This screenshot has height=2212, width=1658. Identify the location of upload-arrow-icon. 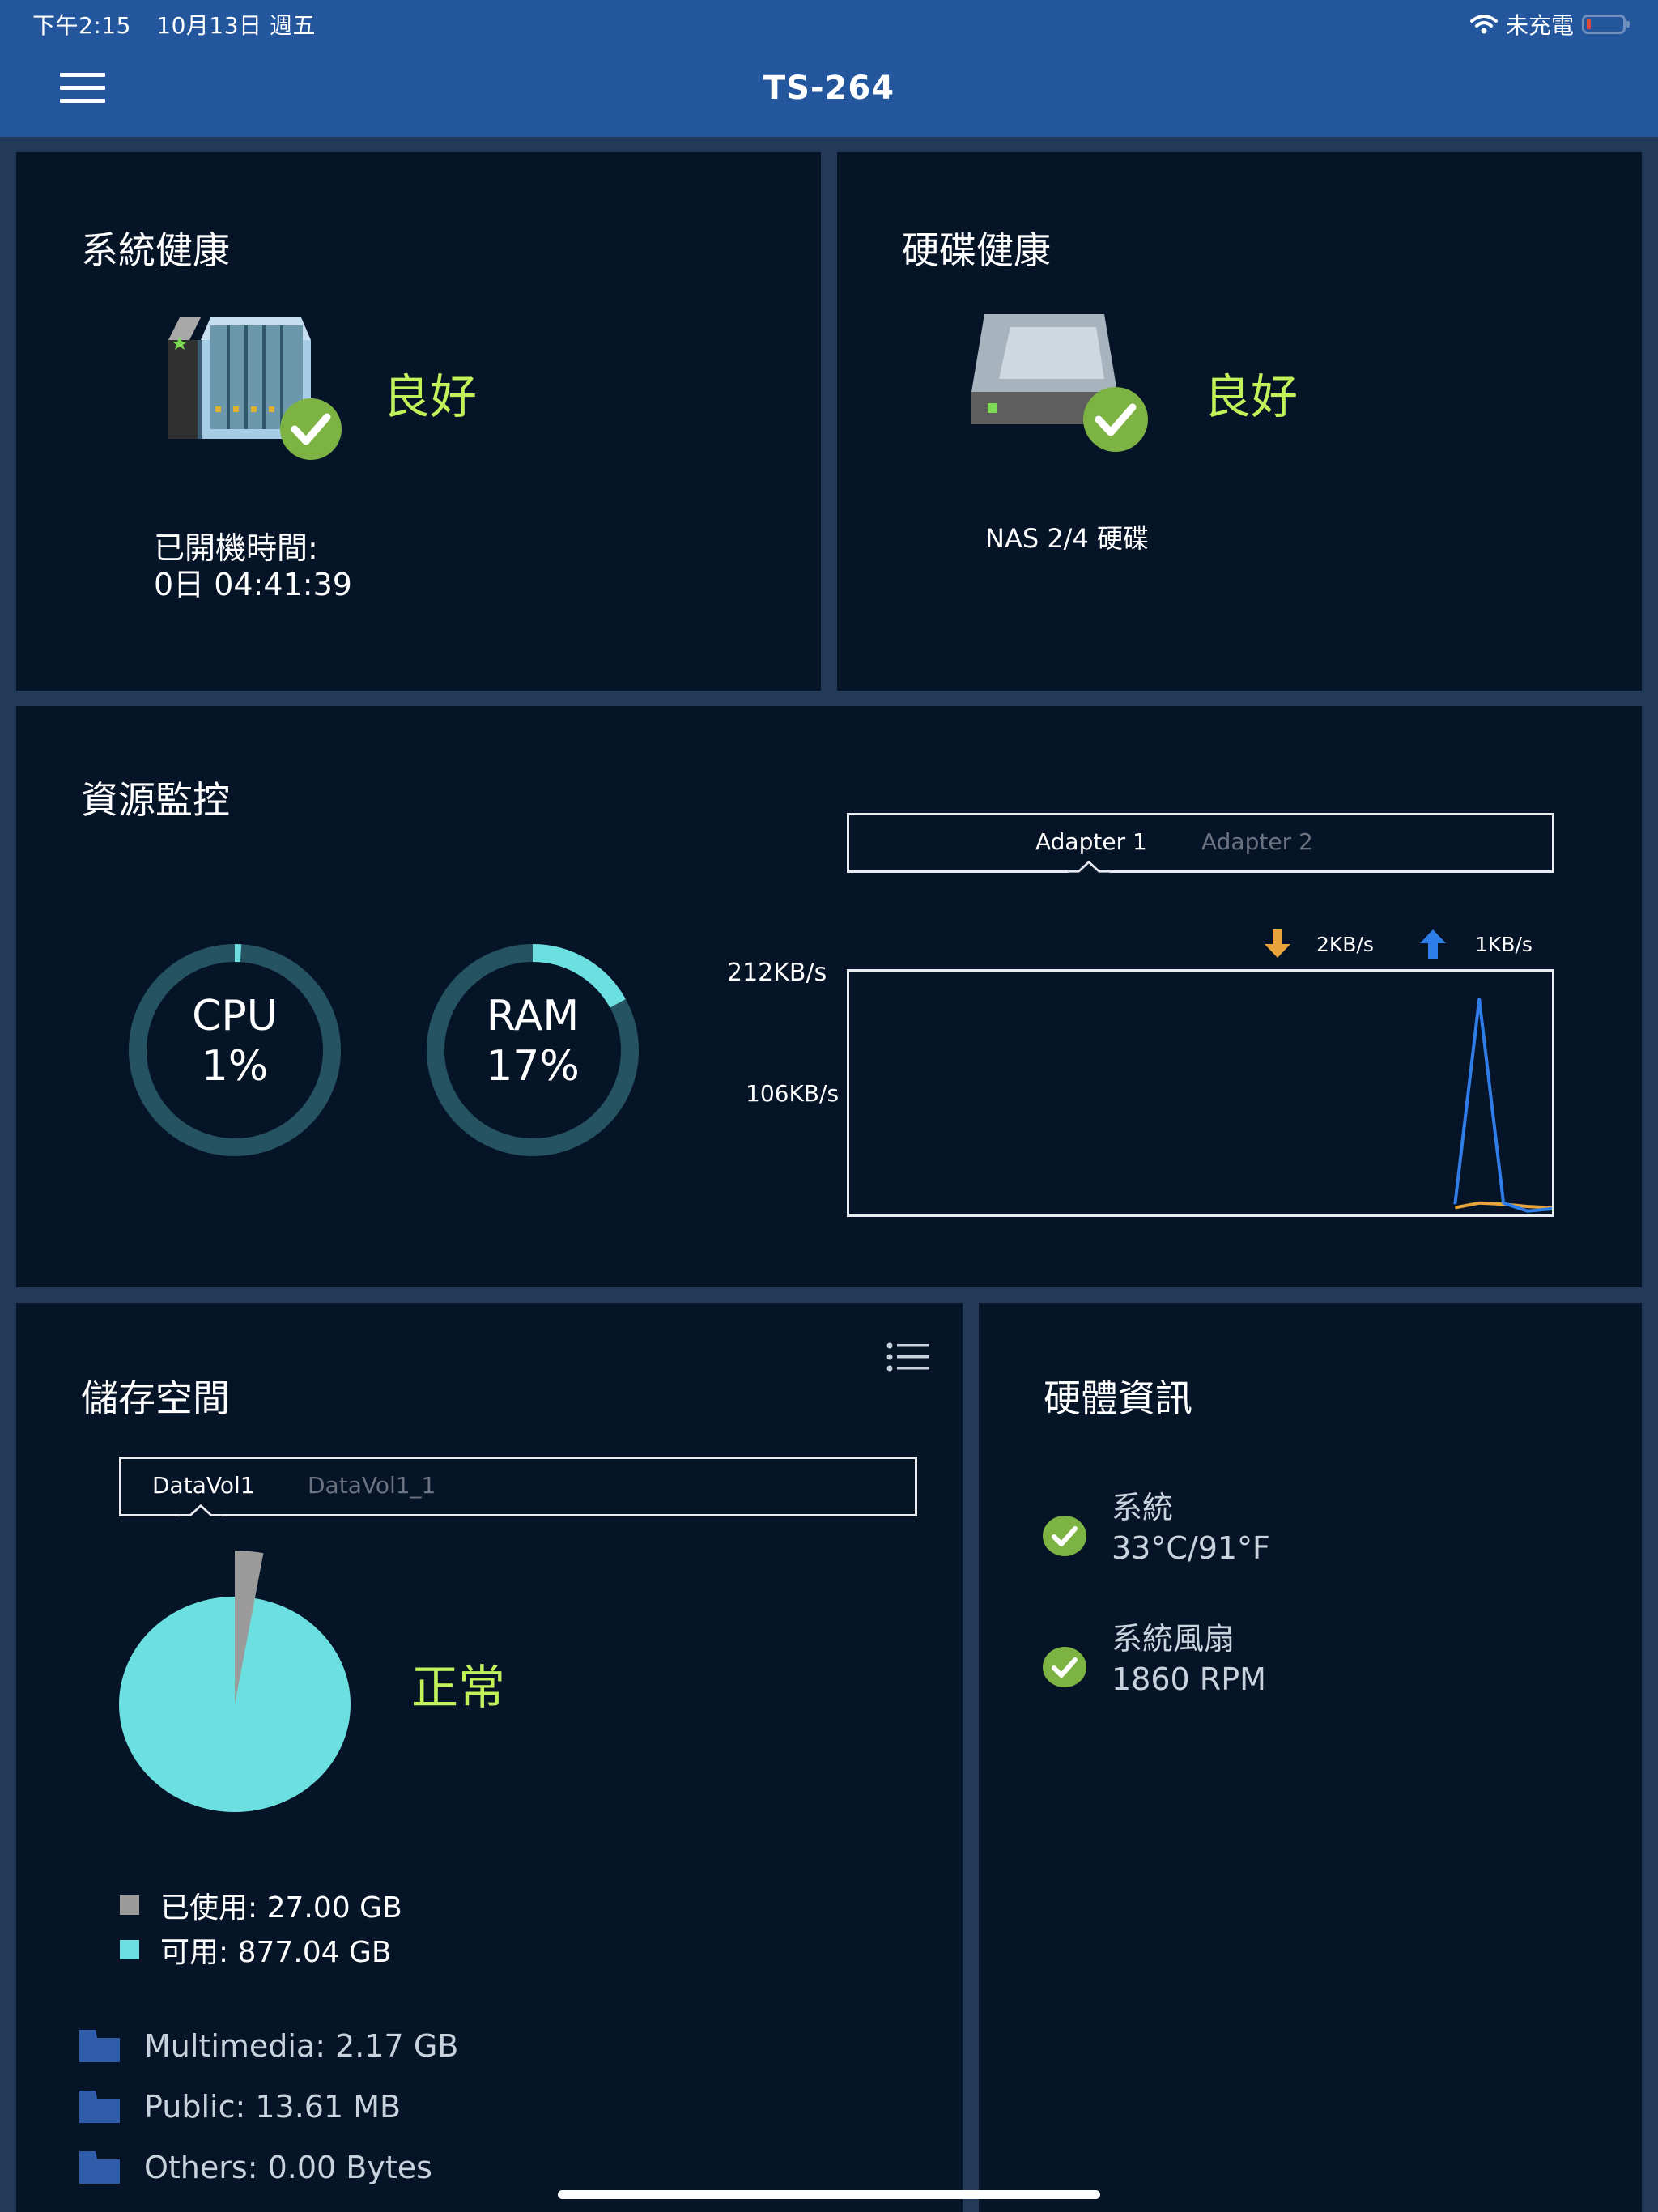
(1433, 944).